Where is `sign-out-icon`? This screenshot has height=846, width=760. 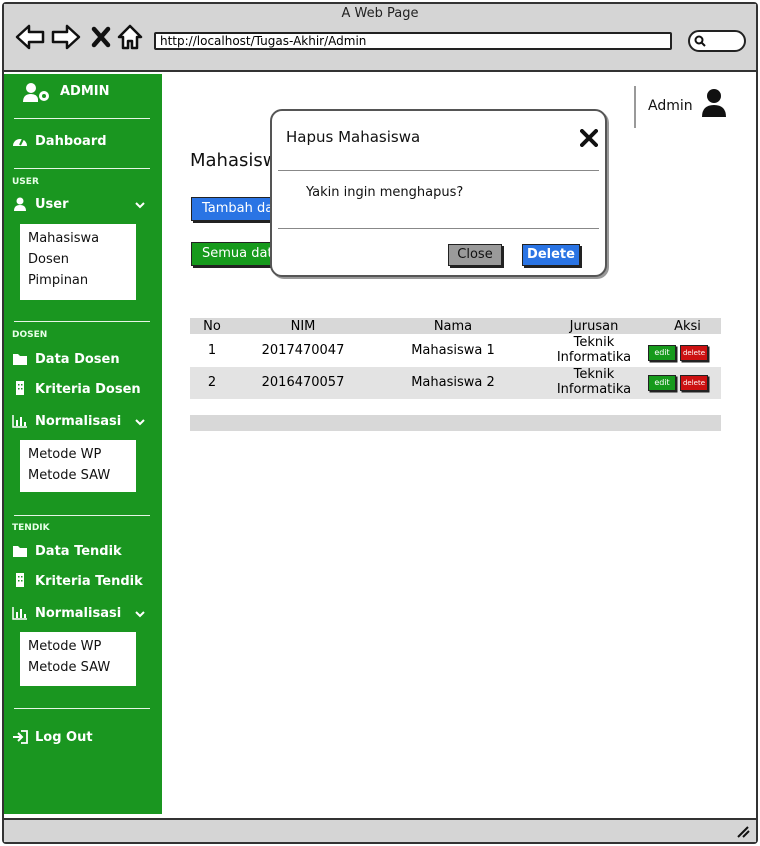 sign-out-icon is located at coordinates (20, 737).